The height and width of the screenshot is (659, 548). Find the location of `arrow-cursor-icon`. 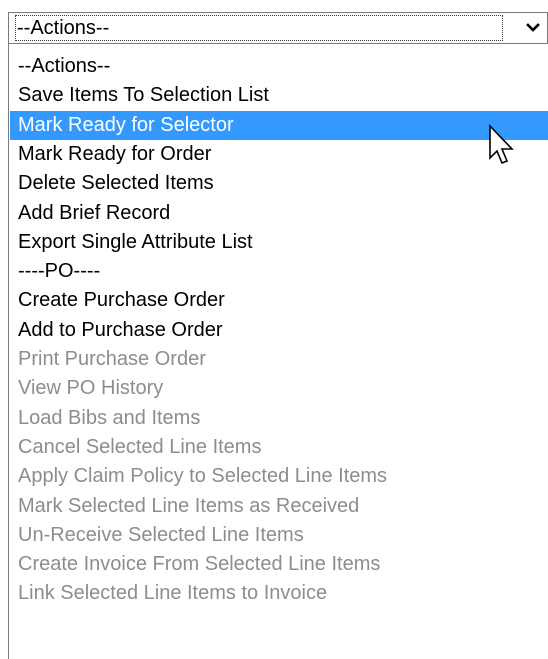

arrow-cursor-icon is located at coordinates (500, 148).